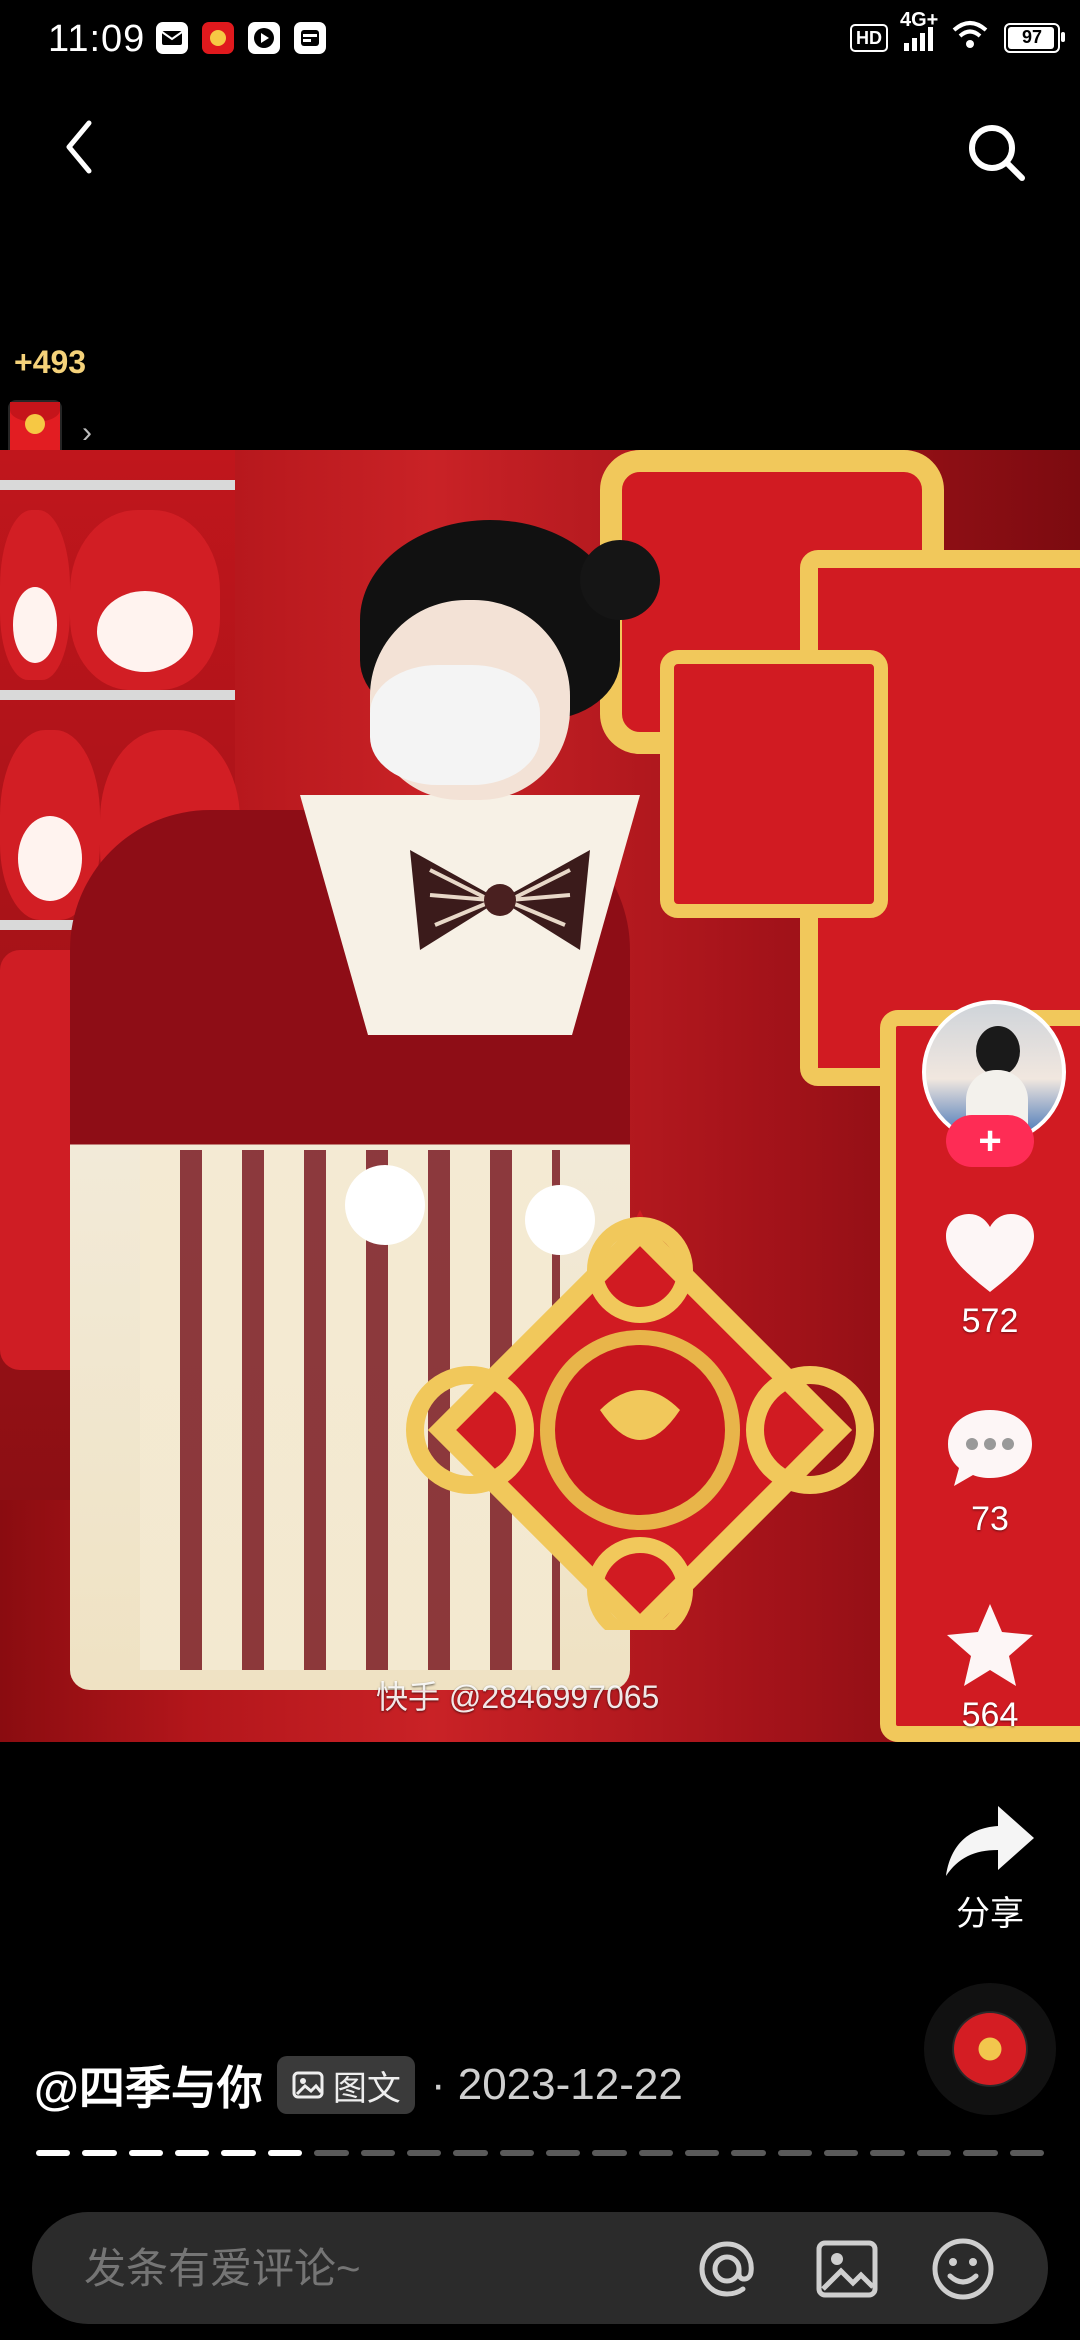  I want to click on reward-expand-icon: ›, so click(87, 433).